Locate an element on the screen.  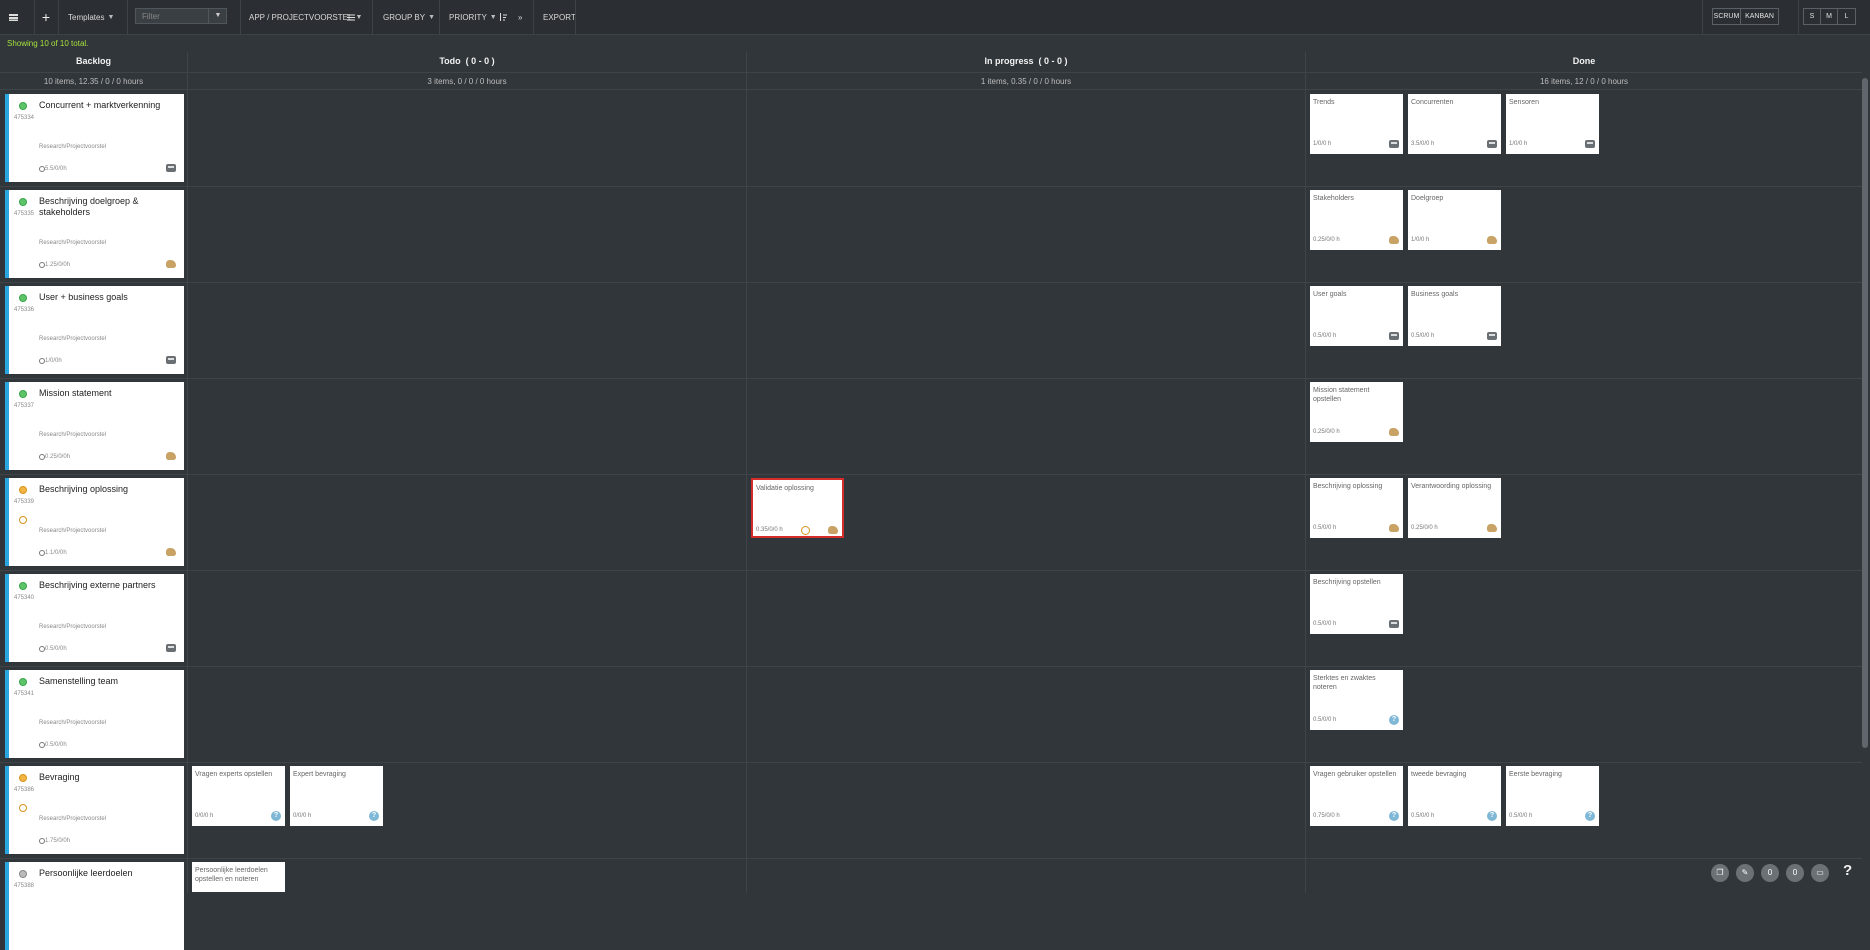
story-hours: 1.1/0/0h is located at coordinates (56, 553).